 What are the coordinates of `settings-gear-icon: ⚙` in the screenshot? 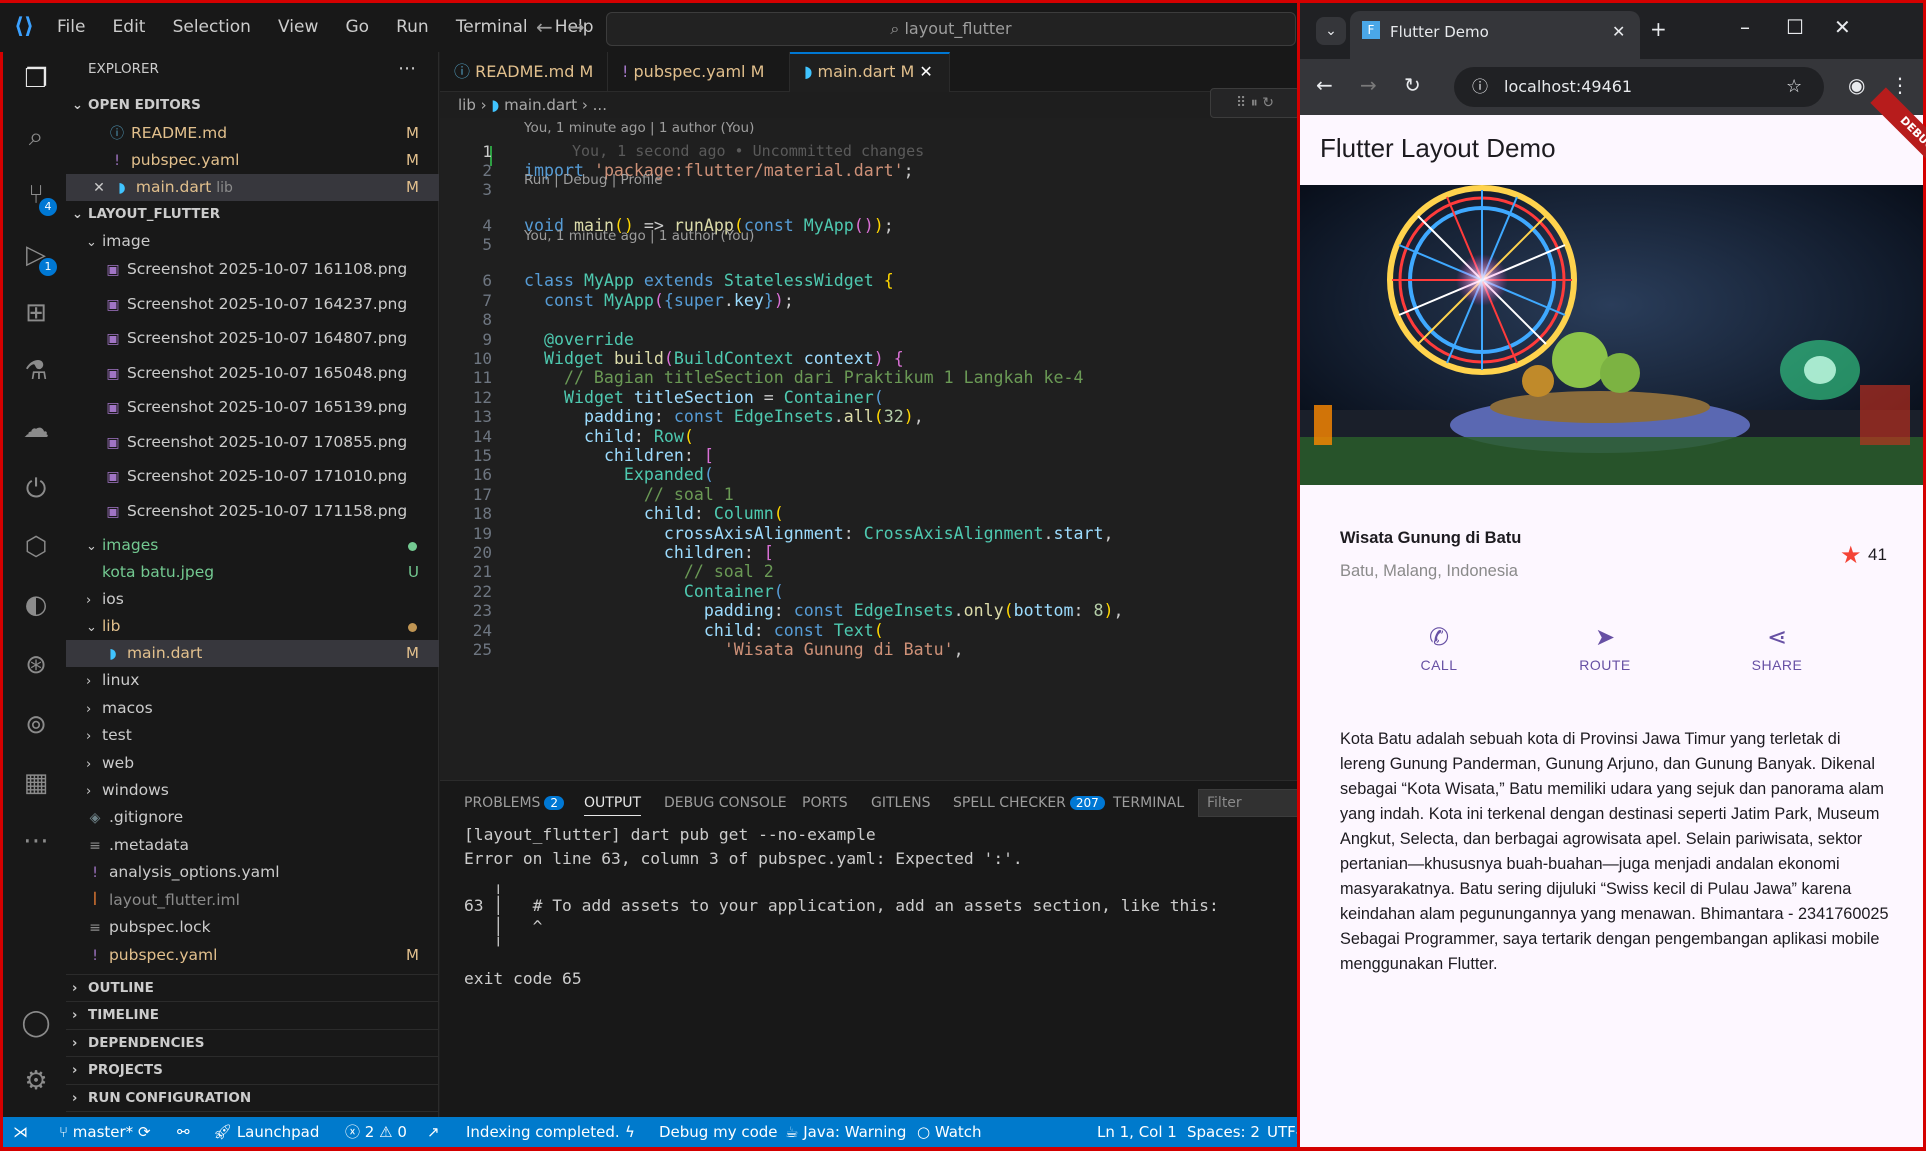 It's located at (36, 1081).